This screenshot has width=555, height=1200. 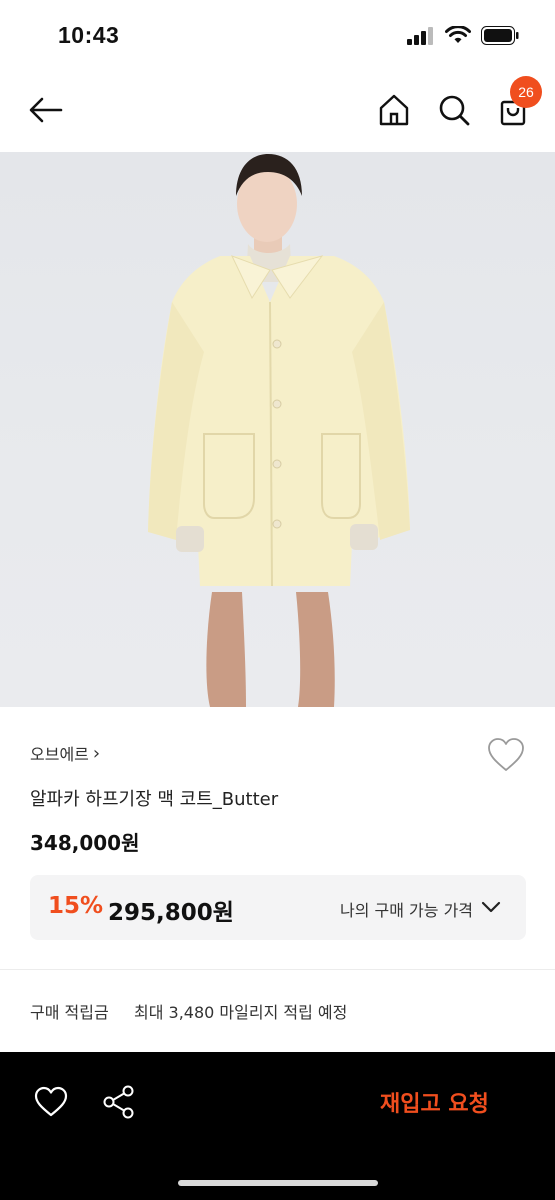 What do you see at coordinates (526, 92) in the screenshot?
I see `cart-count-badge: 26` at bounding box center [526, 92].